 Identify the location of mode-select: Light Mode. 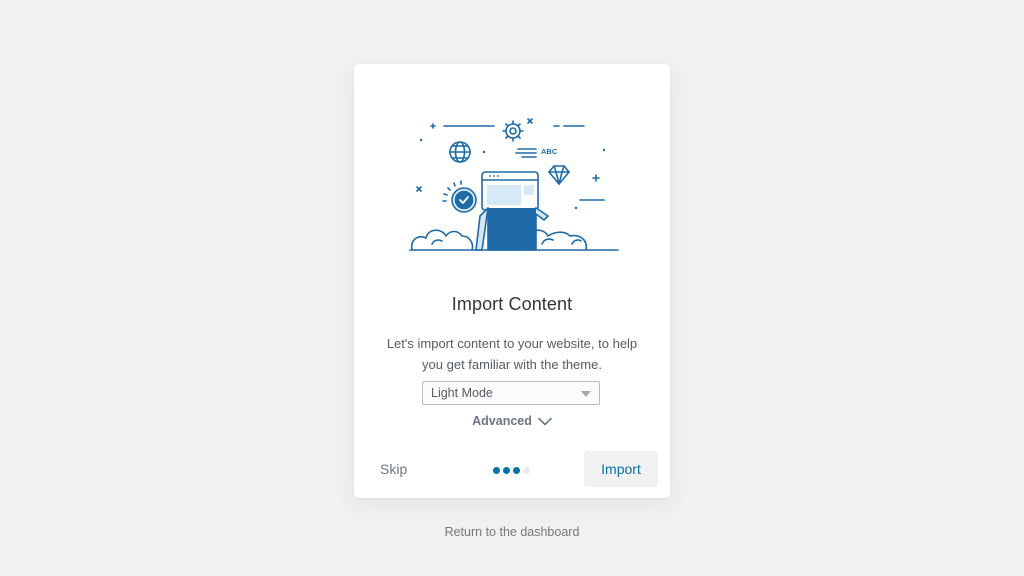
(511, 393).